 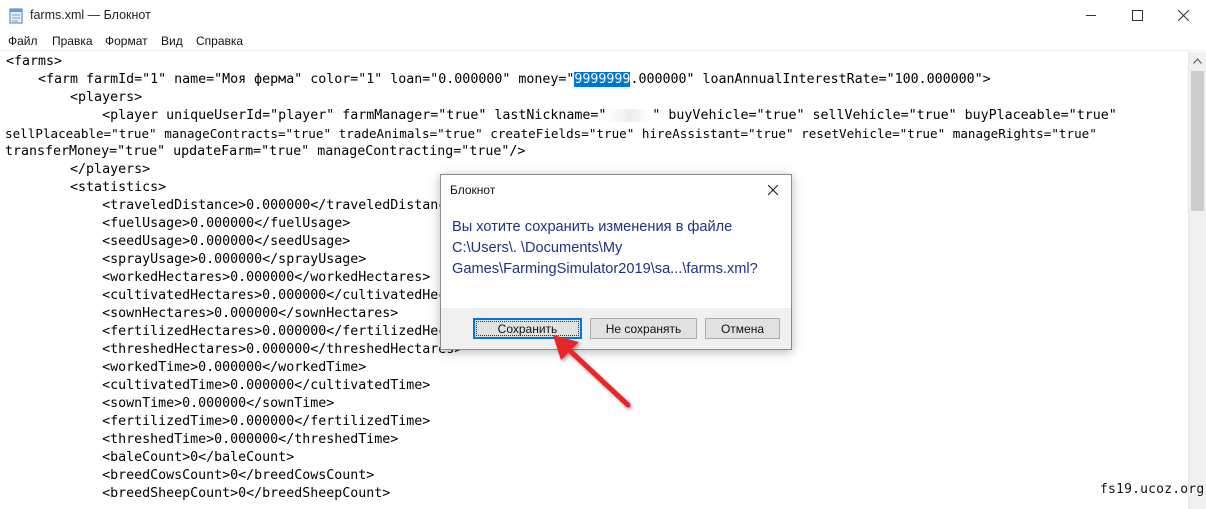 I want to click on title-bar: farms.xml — Блокнот, so click(x=603, y=15).